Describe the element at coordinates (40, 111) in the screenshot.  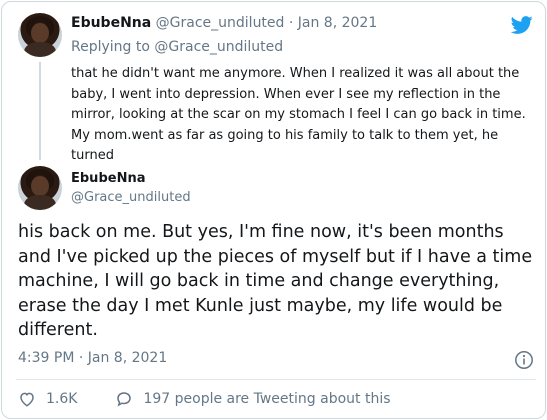
I see `thread-connector-line` at that location.